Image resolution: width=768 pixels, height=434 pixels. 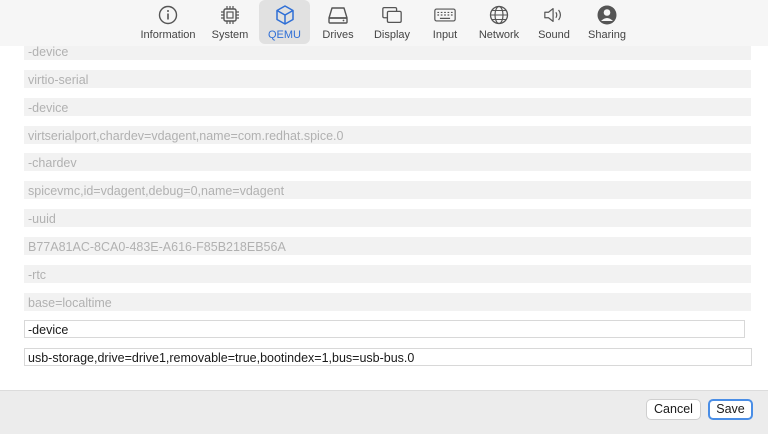 What do you see at coordinates (392, 35) in the screenshot?
I see `tab-display-label: Display` at bounding box center [392, 35].